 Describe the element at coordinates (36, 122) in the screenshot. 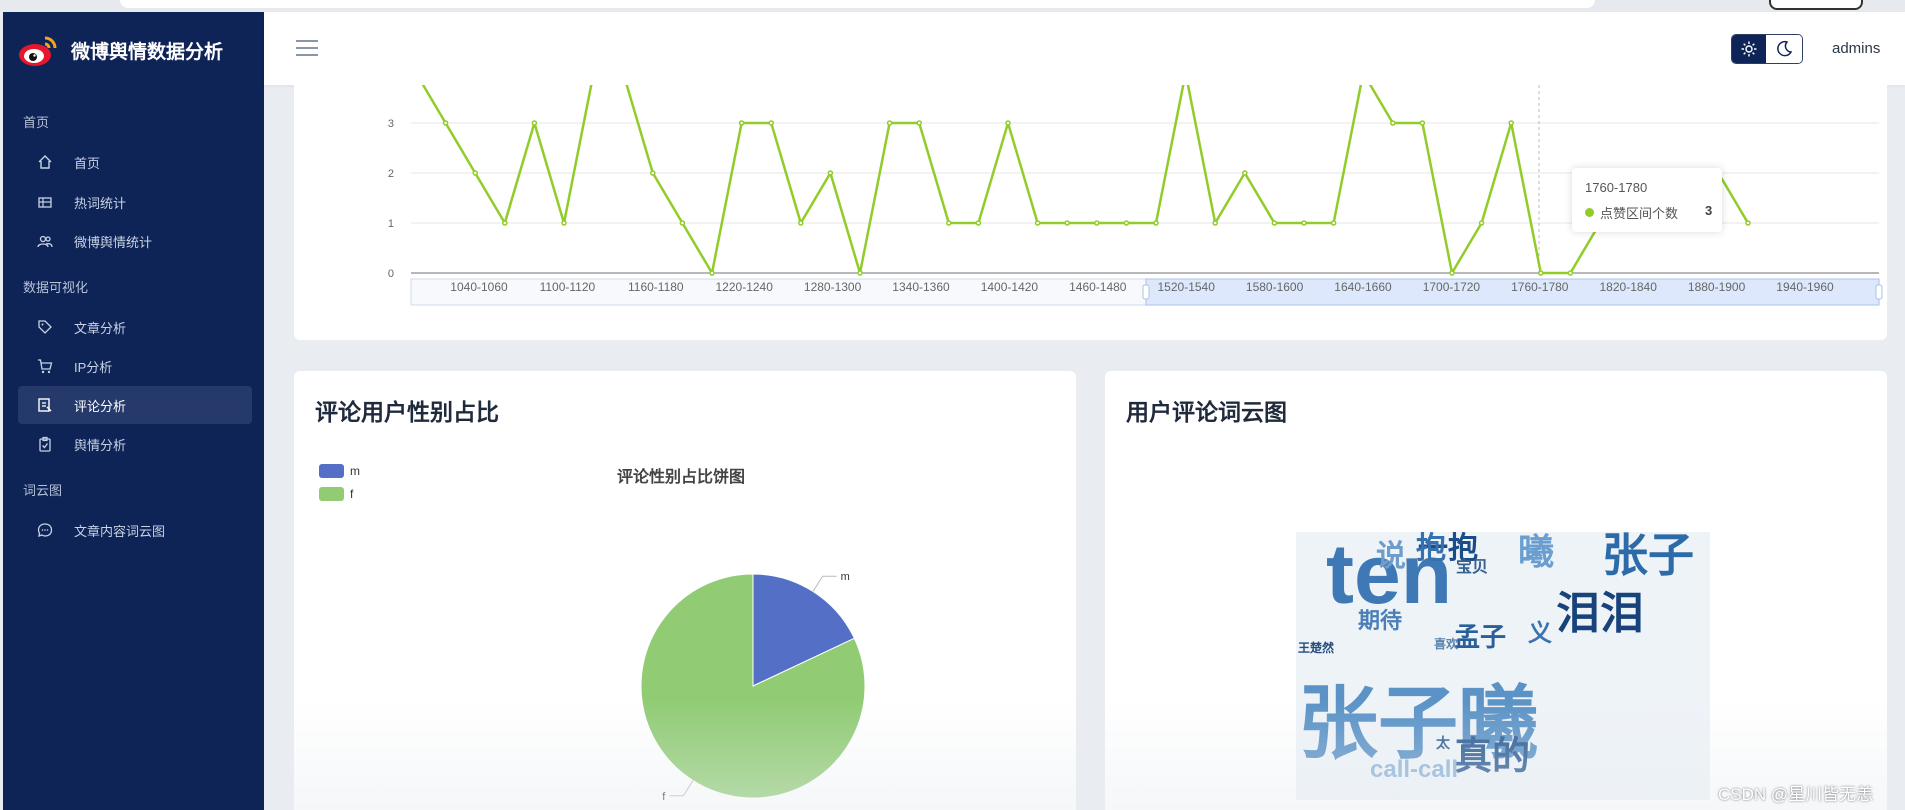

I see `section-home: 首页` at that location.